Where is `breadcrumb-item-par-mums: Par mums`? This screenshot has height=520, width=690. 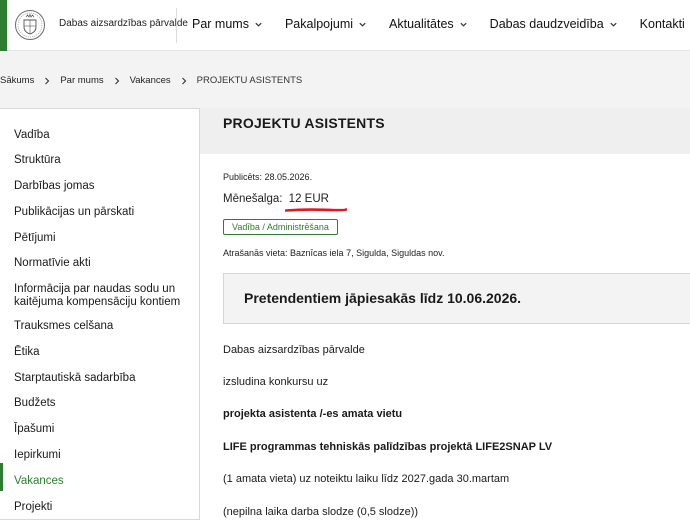
breadcrumb-item-par-mums: Par mums is located at coordinates (81, 80).